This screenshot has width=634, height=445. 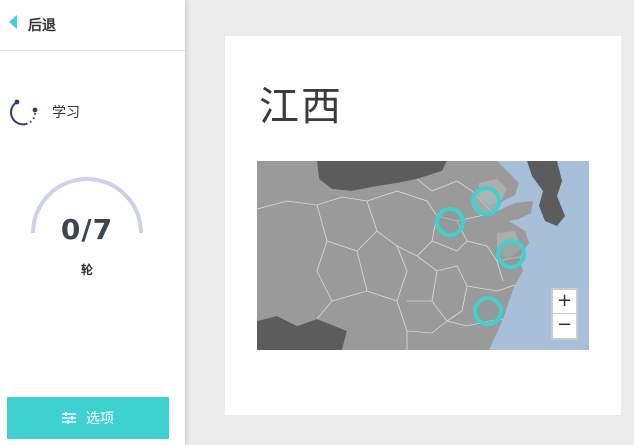 I want to click on back-label: 后退, so click(x=42, y=26).